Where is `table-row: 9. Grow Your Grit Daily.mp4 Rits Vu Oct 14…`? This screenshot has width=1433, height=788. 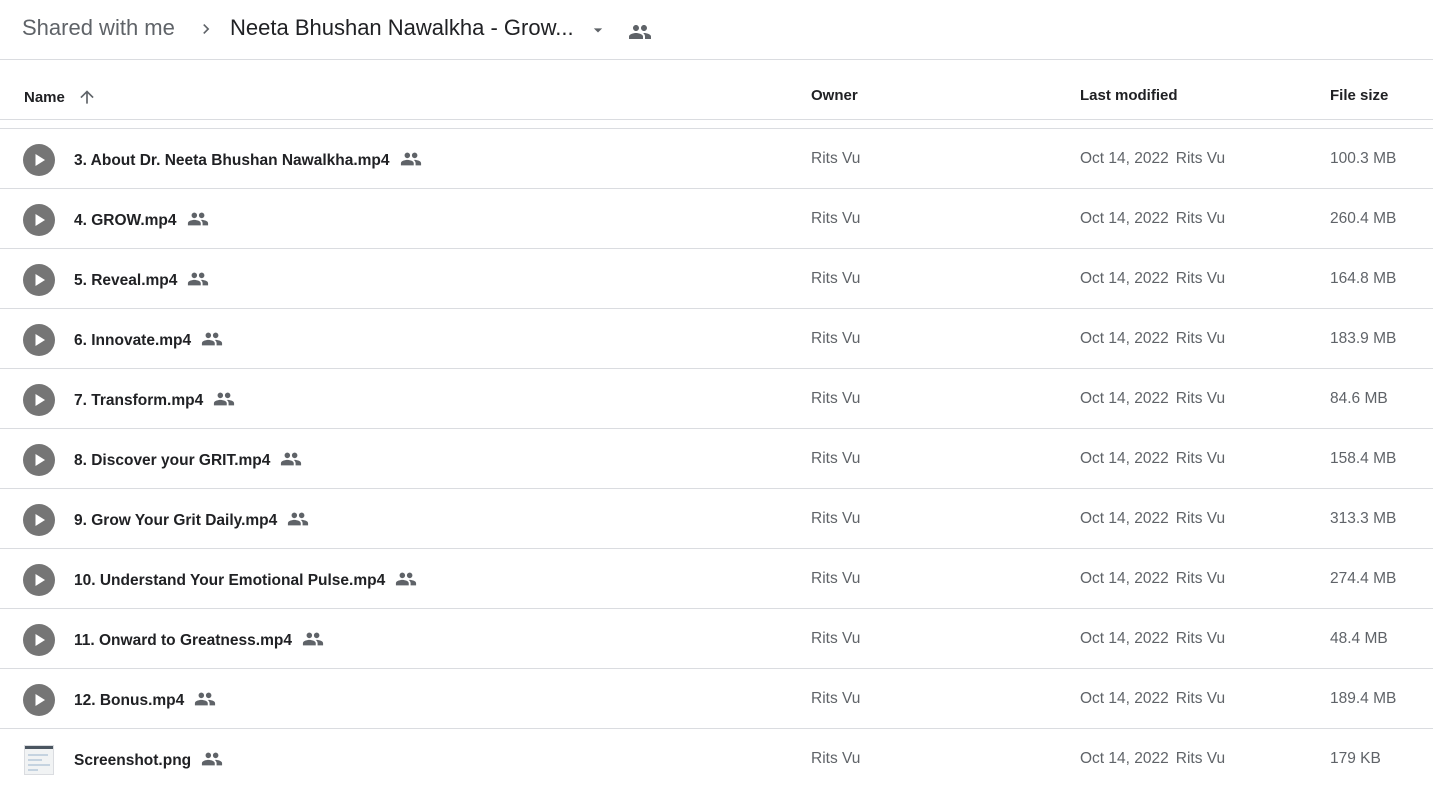
table-row: 9. Grow Your Grit Daily.mp4 Rits Vu Oct 14… is located at coordinates (716, 518).